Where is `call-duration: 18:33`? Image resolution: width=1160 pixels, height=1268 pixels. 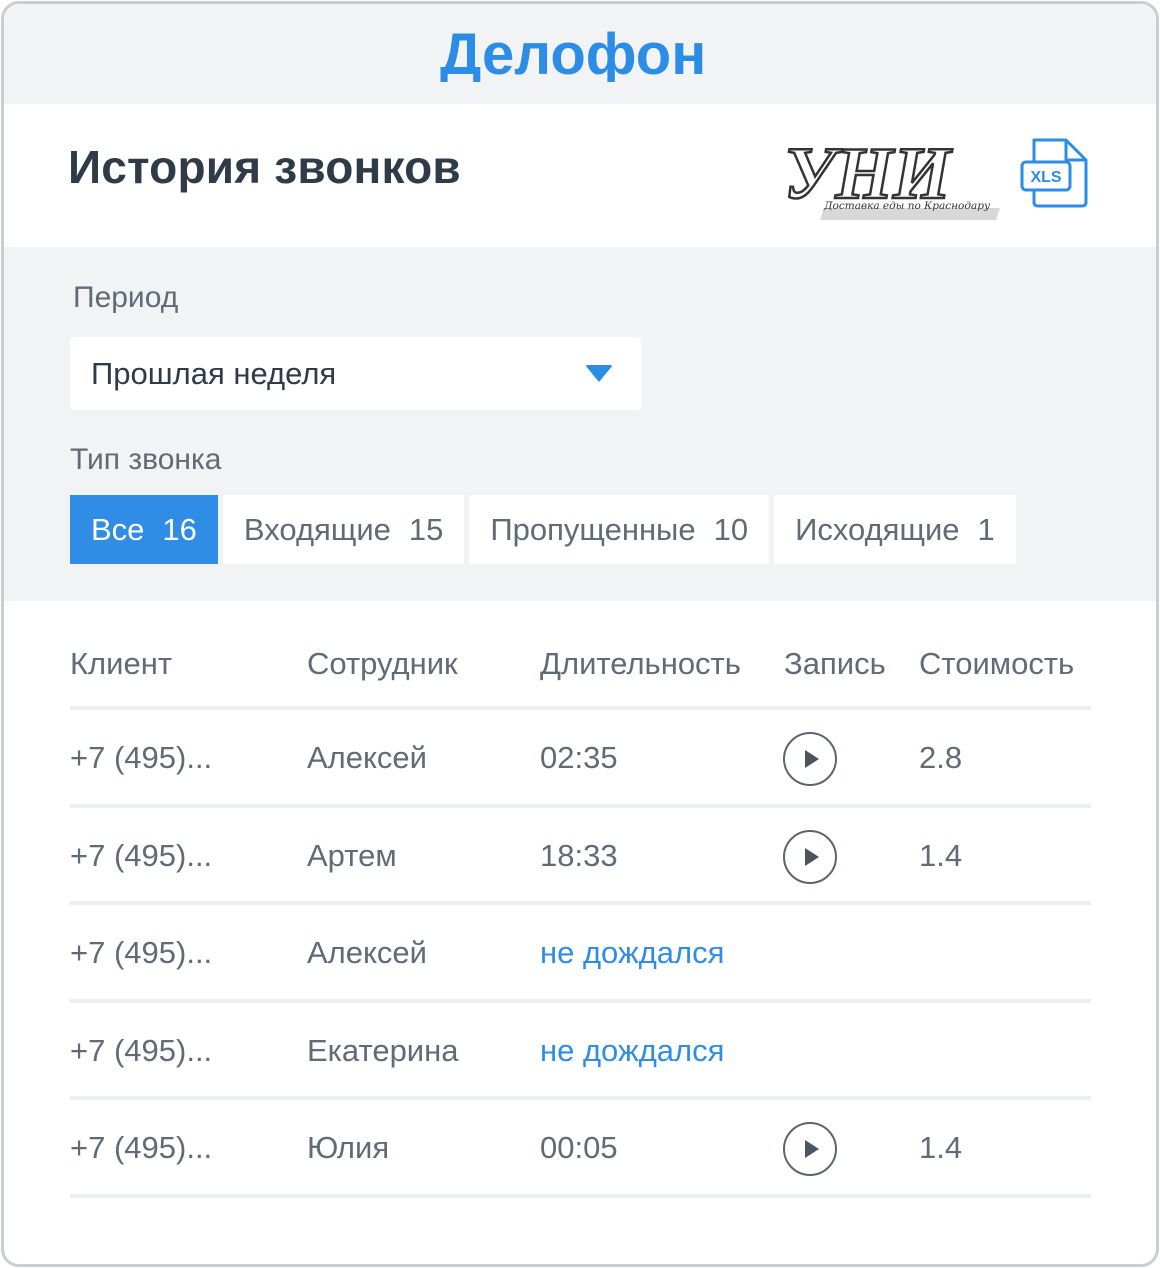
call-duration: 18:33 is located at coordinates (579, 855).